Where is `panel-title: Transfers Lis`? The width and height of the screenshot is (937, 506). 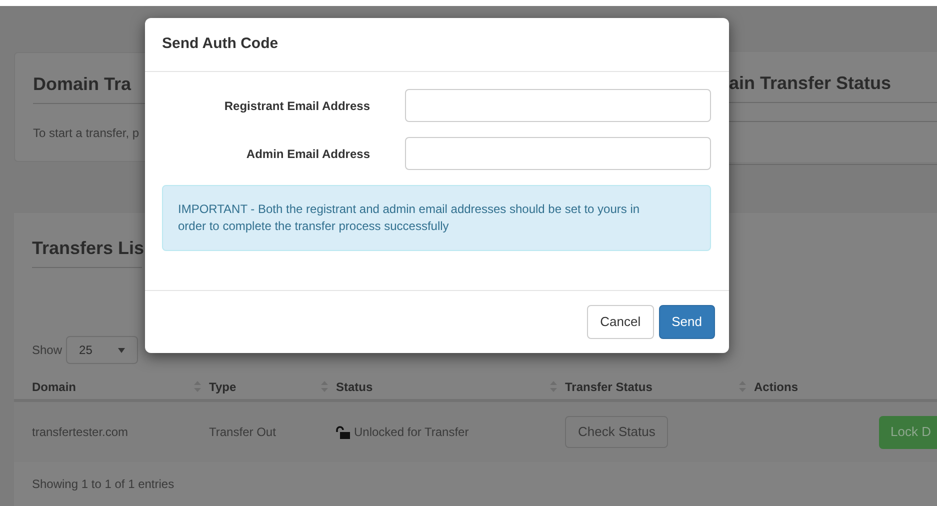 panel-title: Transfers Lis is located at coordinates (87, 251).